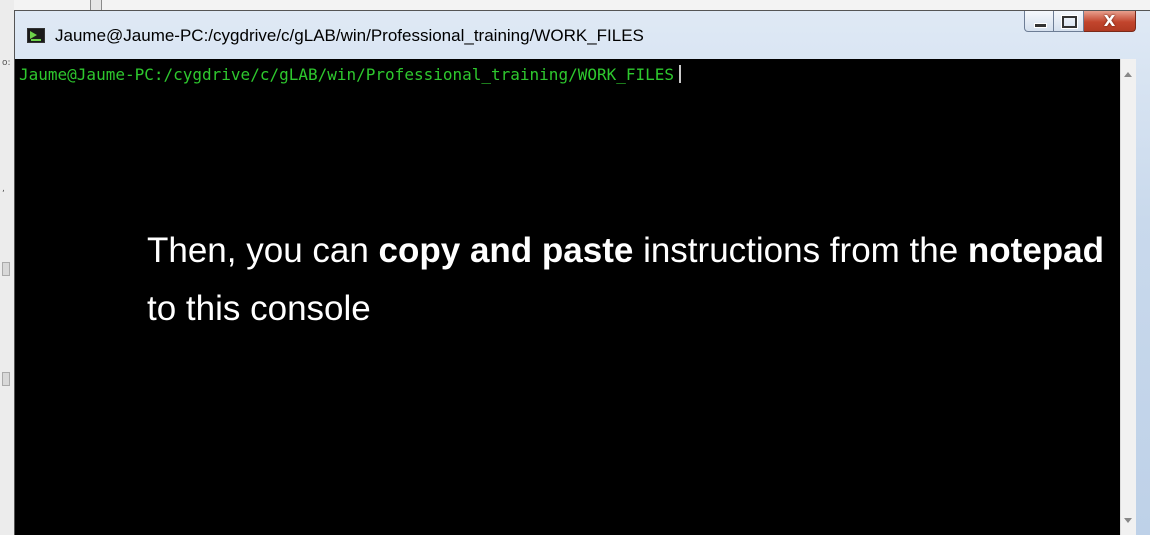 Image resolution: width=1150 pixels, height=535 pixels. What do you see at coordinates (263, 250) in the screenshot?
I see `overlay-text: Then, you can` at bounding box center [263, 250].